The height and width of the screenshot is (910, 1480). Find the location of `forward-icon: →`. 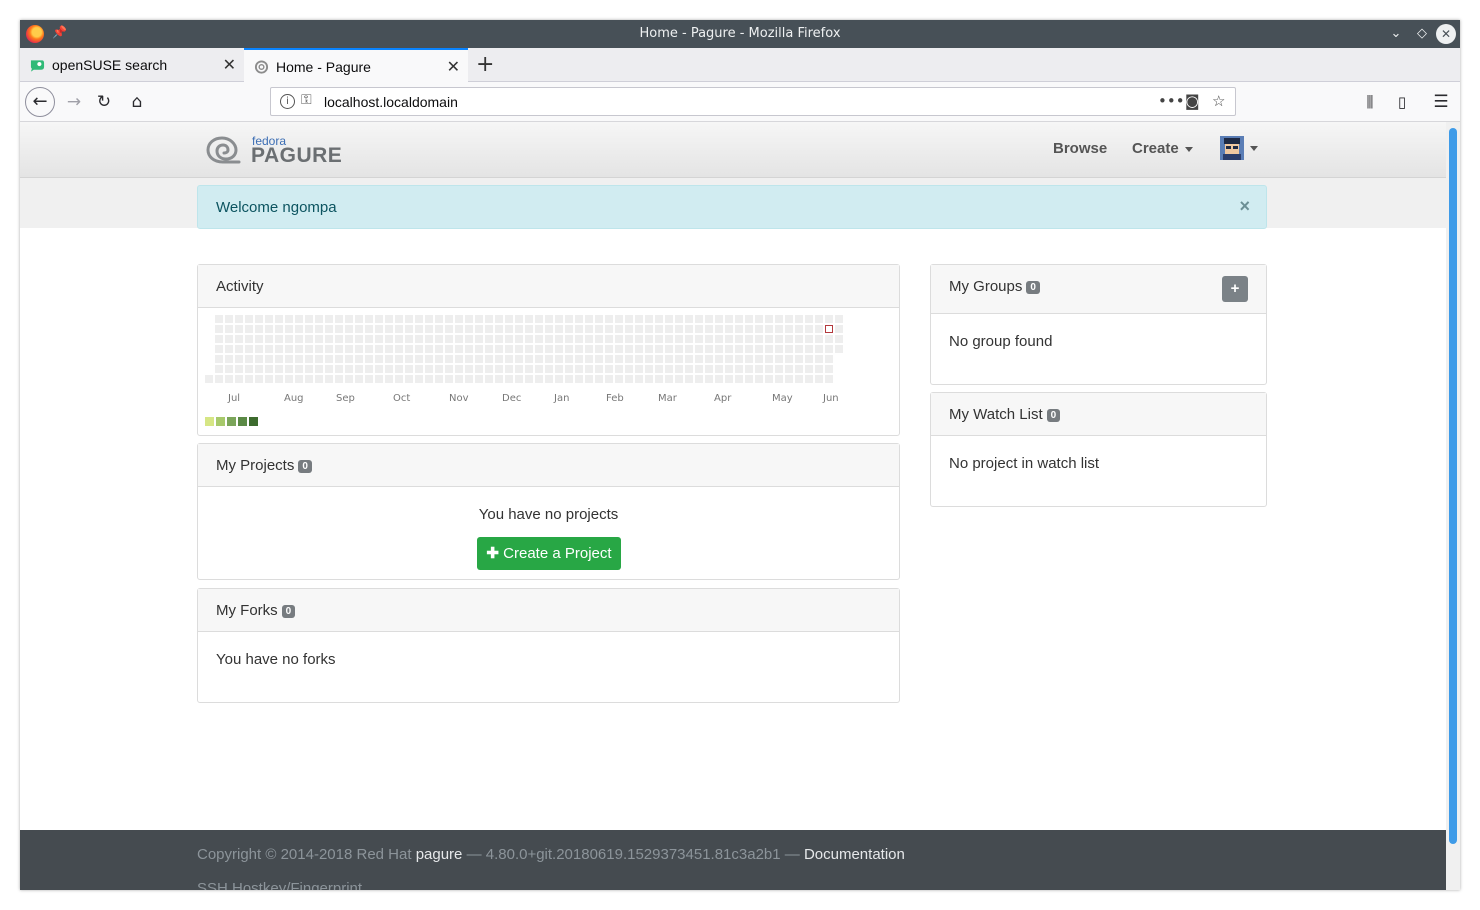

forward-icon: → is located at coordinates (74, 102).